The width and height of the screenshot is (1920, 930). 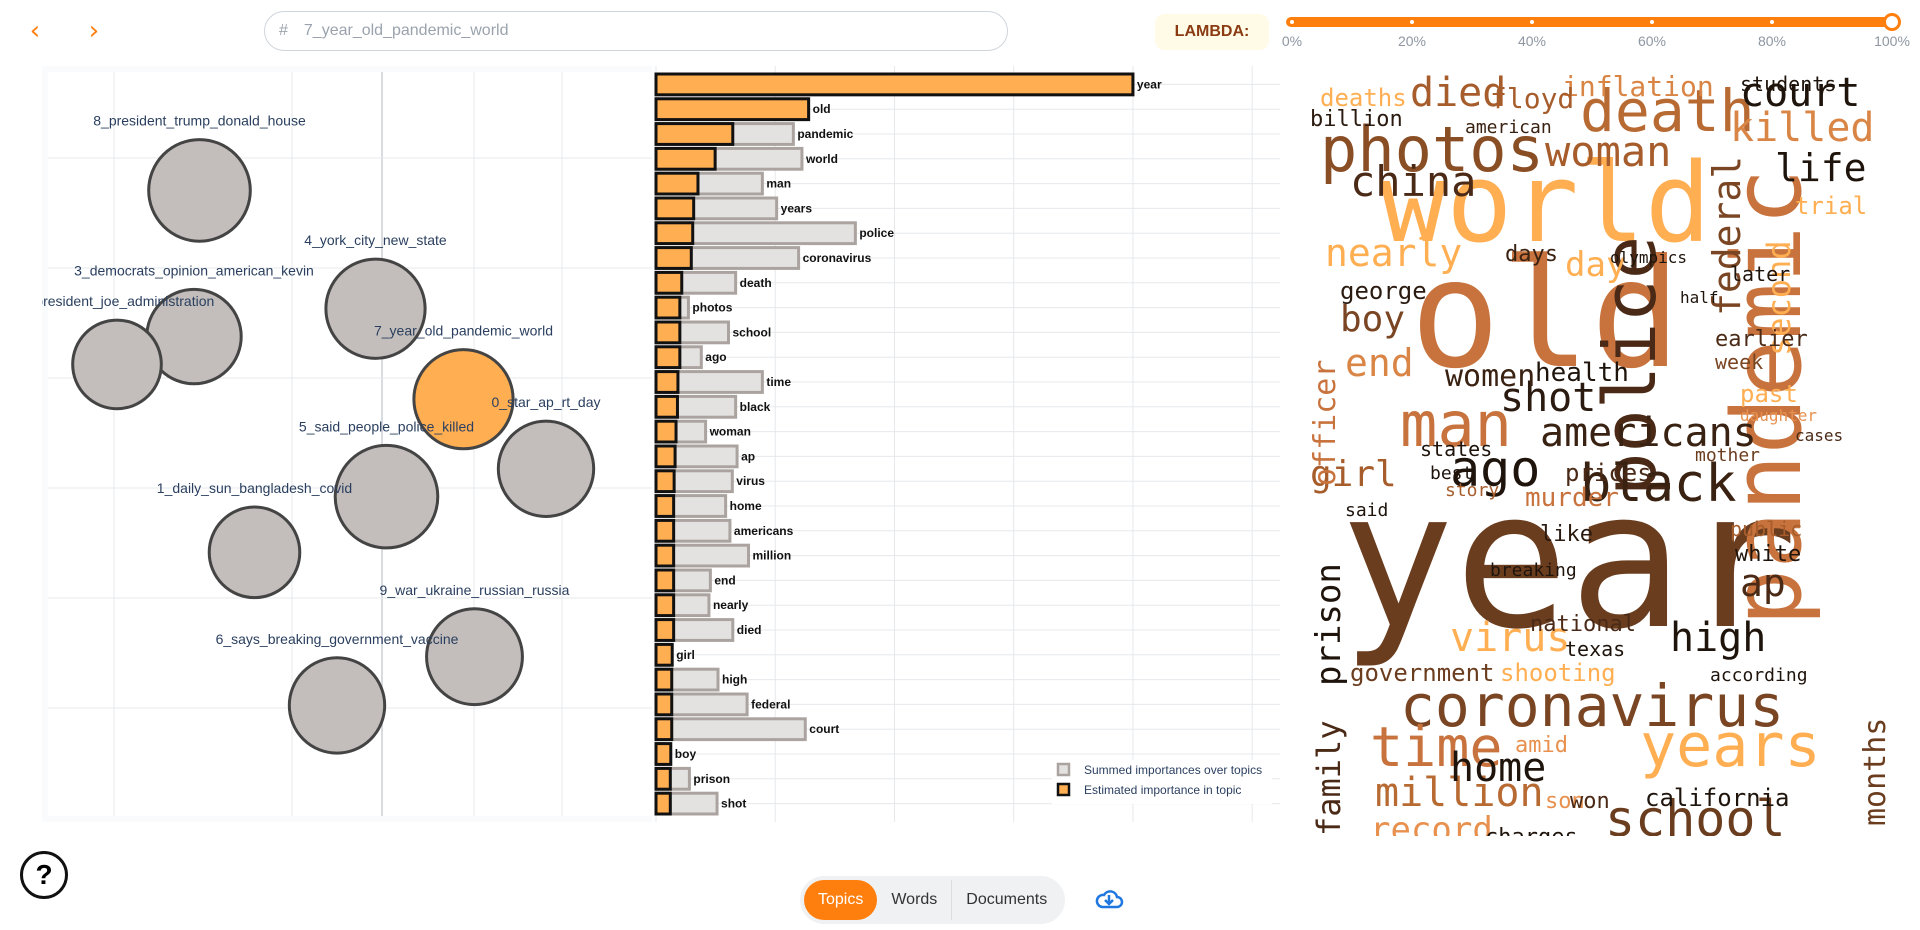 I want to click on topic-label: 7_year_old_pandemic_world, so click(x=463, y=331).